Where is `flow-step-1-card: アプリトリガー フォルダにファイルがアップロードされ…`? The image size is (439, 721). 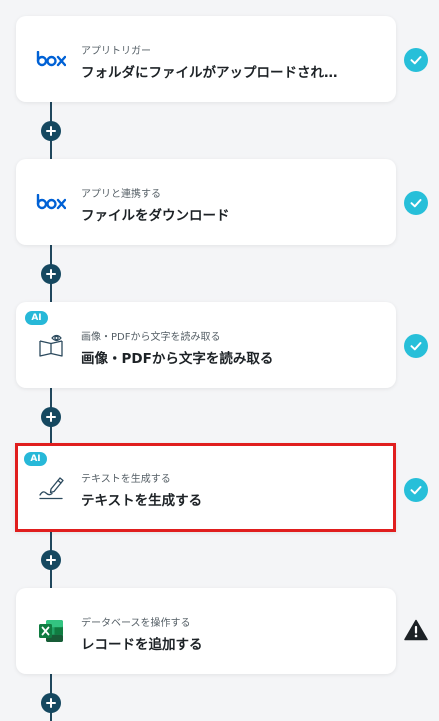 flow-step-1-card: アプリトリガー フォルダにファイルがアップロードされ… is located at coordinates (206, 59).